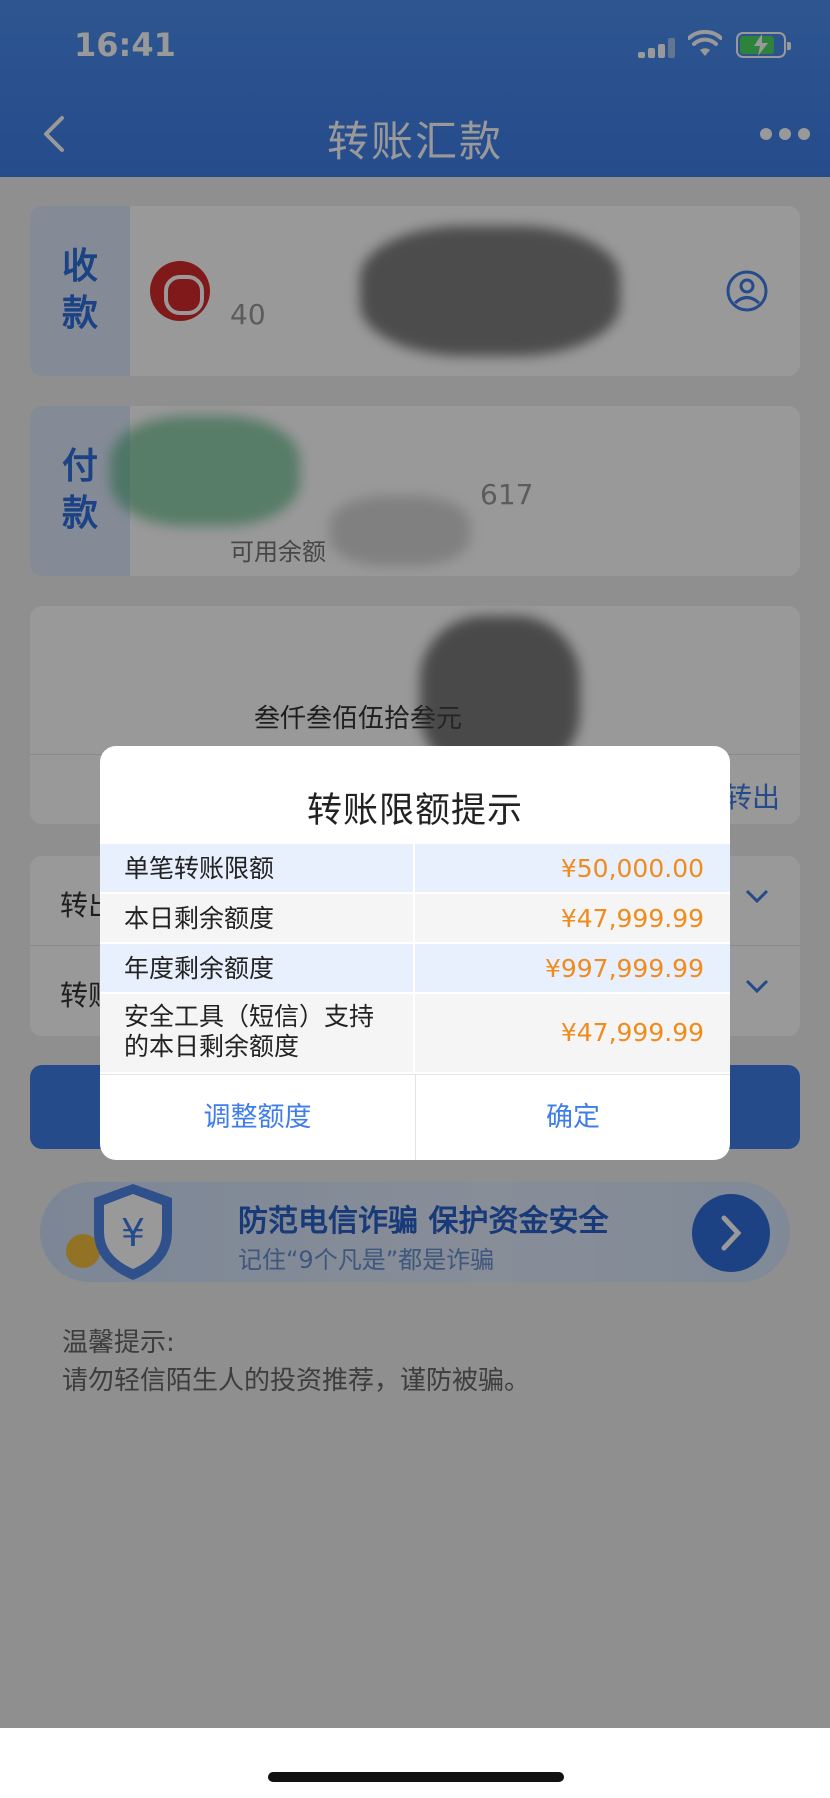 This screenshot has width=830, height=1798. I want to click on limit-row: 安全工具（短信）支持 的本日剩余额度 ¥47,999.99, so click(415, 1034).